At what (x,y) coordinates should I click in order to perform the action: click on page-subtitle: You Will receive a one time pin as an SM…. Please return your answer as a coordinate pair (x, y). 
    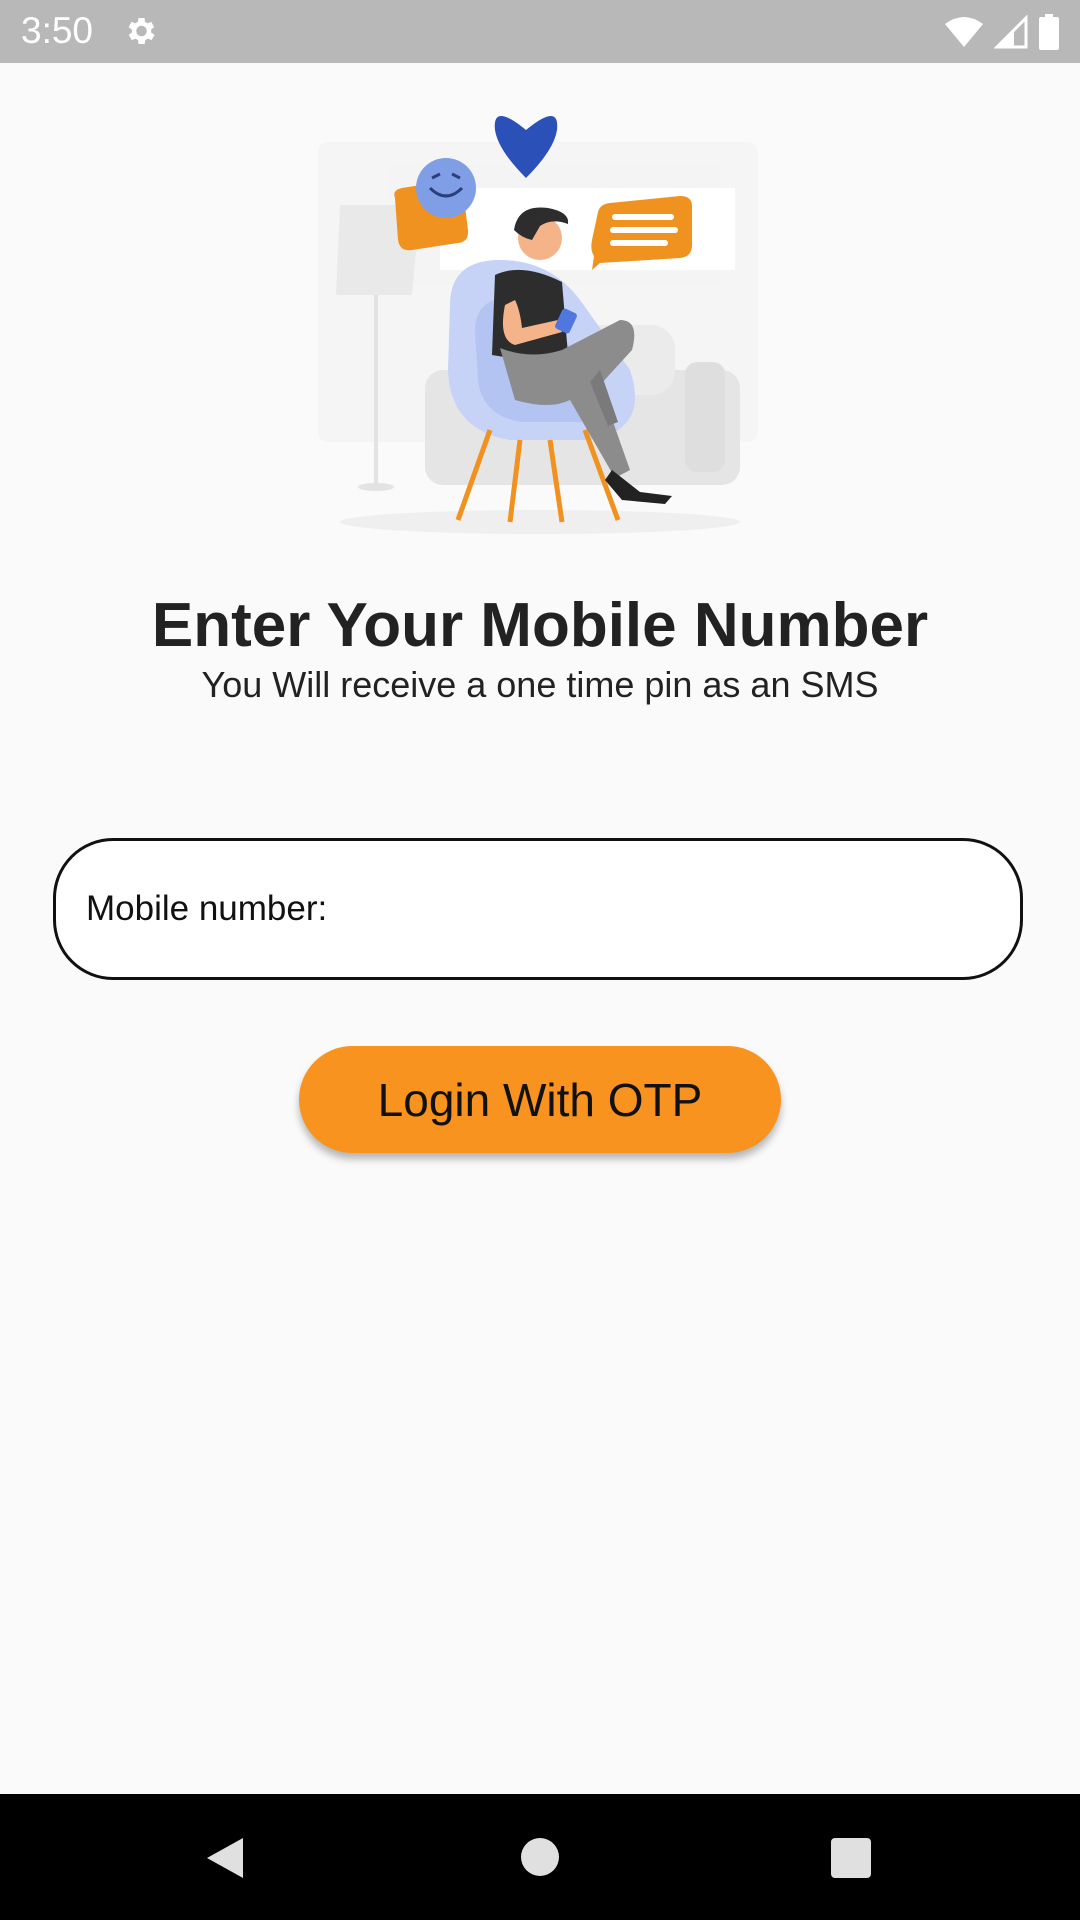
    Looking at the image, I should click on (540, 684).